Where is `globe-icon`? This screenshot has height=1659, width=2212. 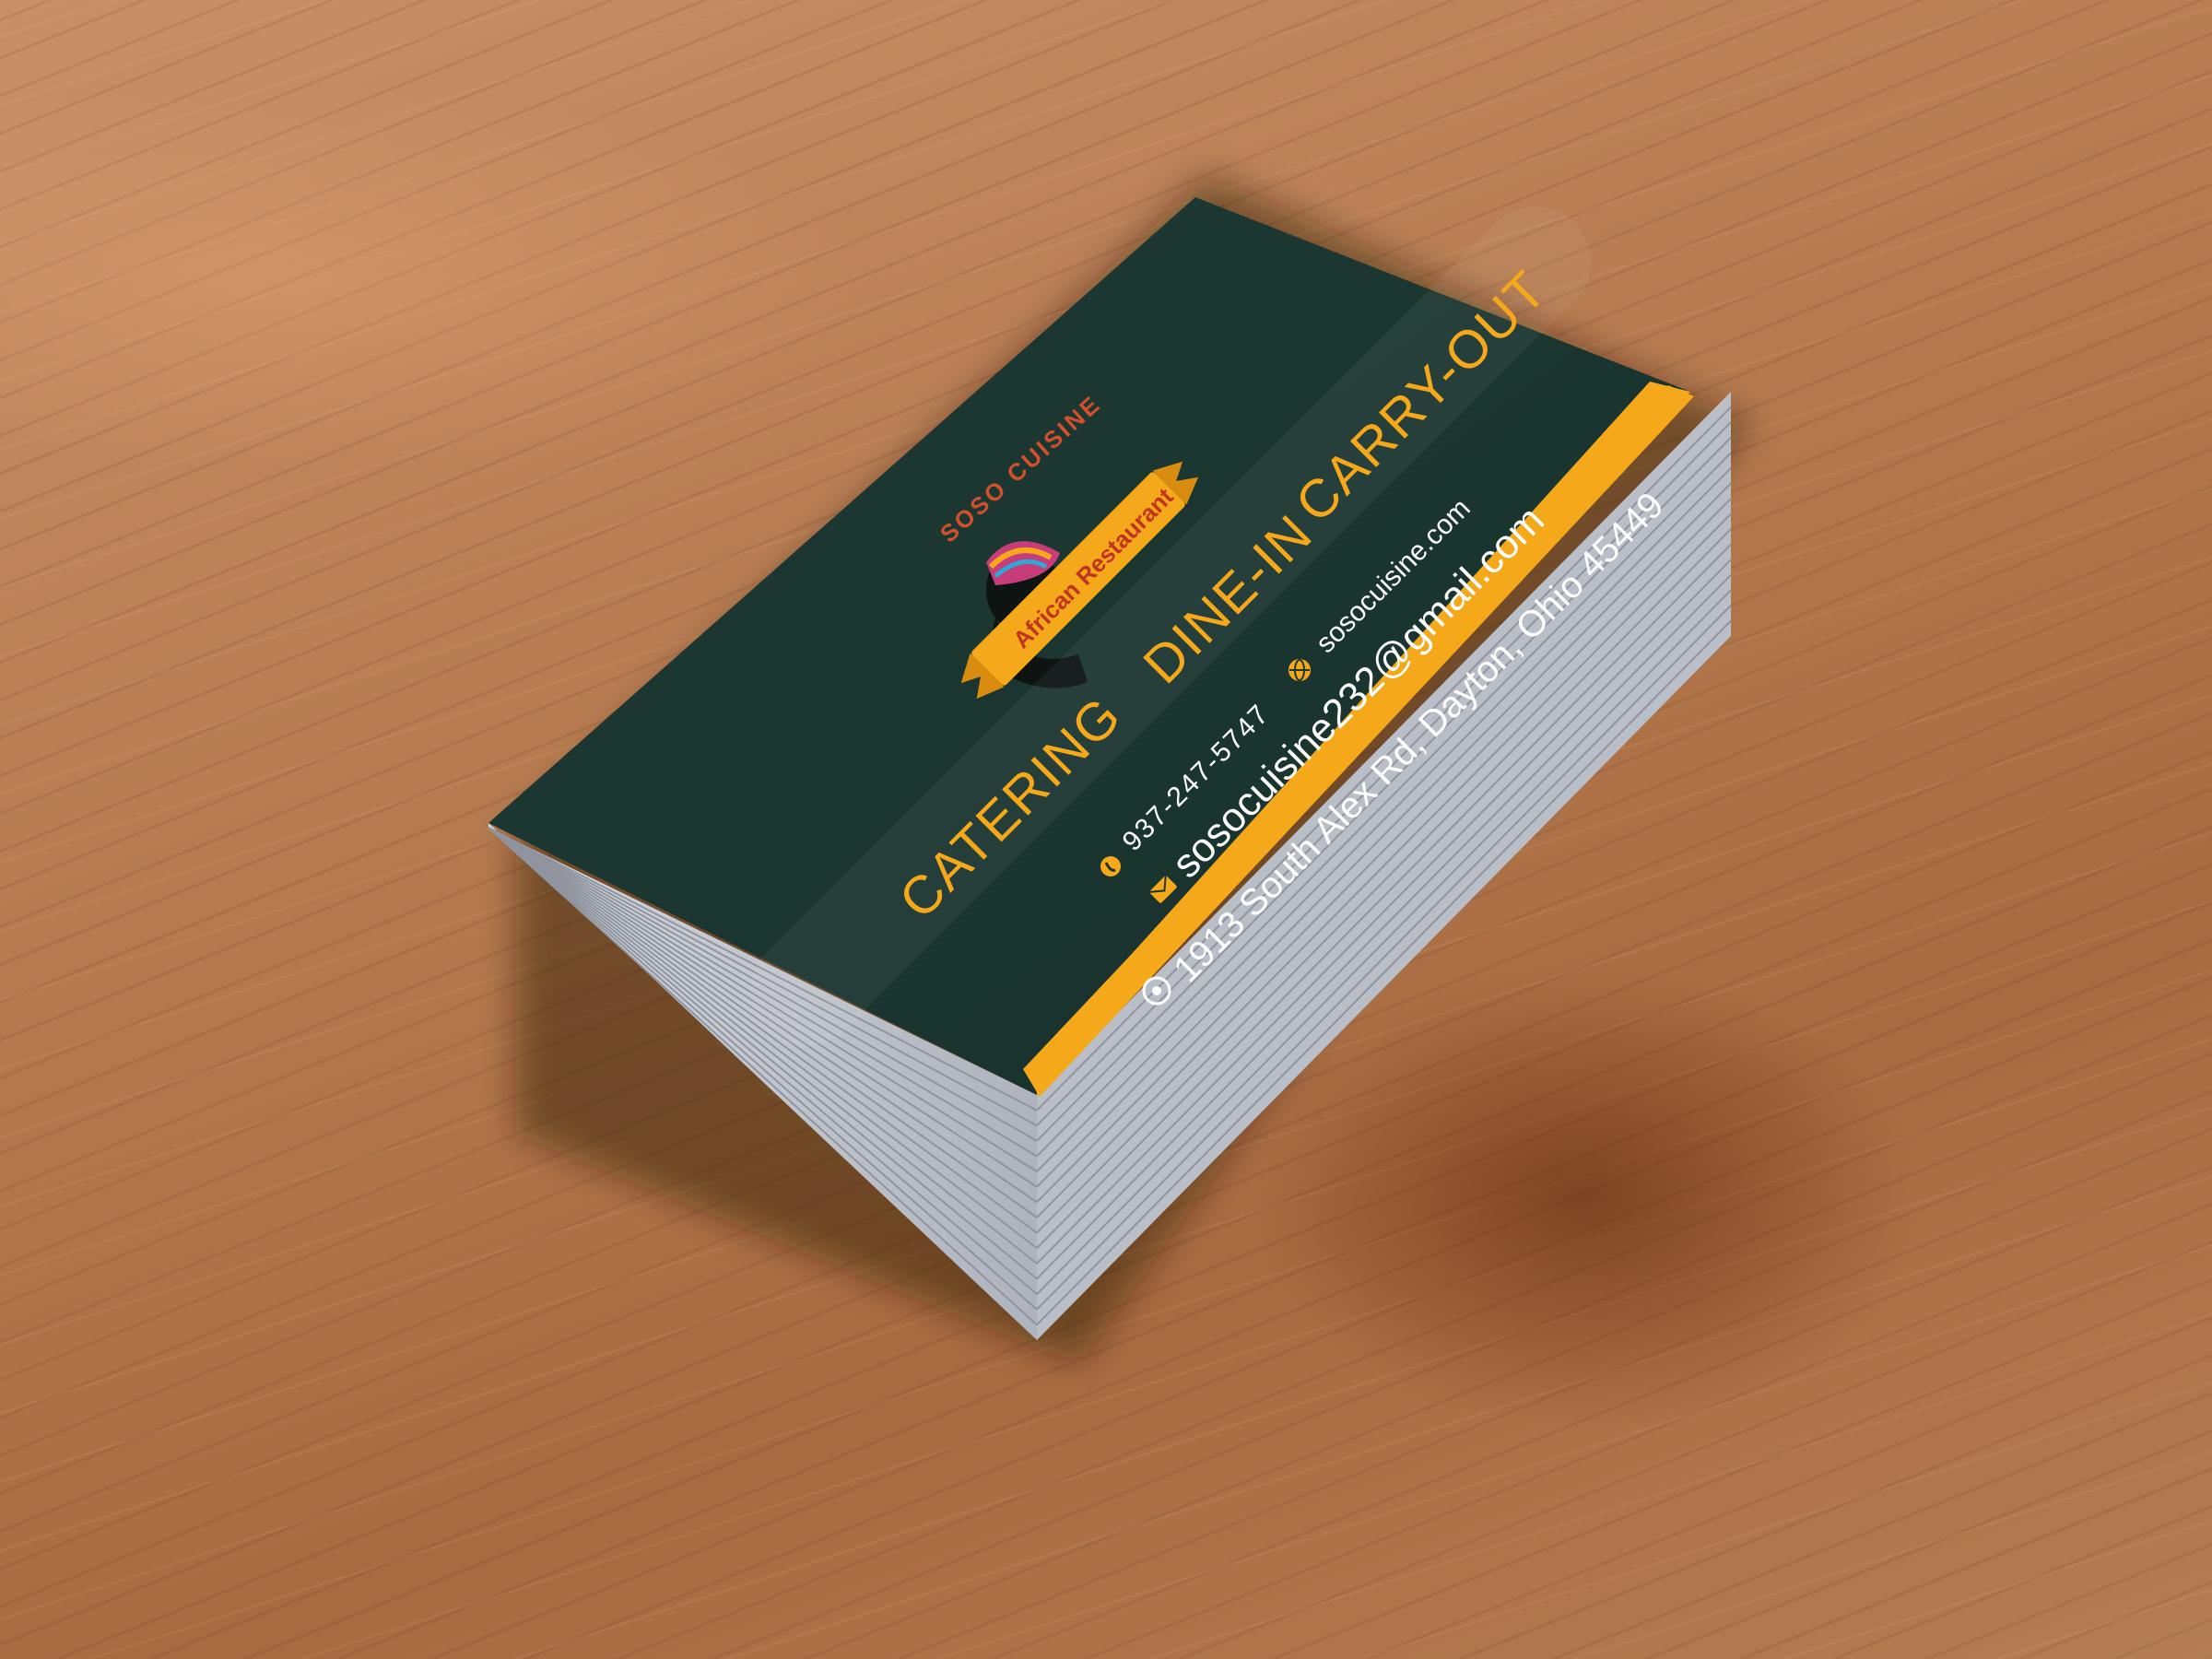 globe-icon is located at coordinates (1299, 670).